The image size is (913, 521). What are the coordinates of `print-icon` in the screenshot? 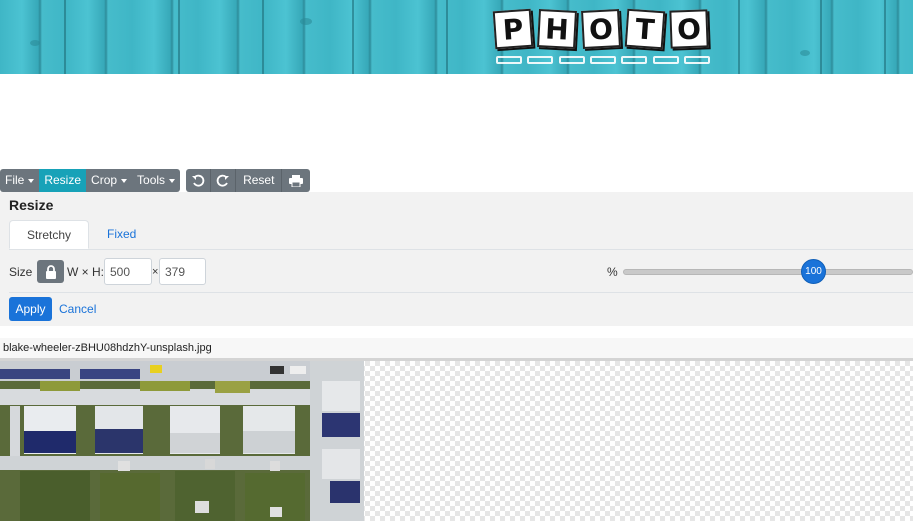 It's located at (296, 180).